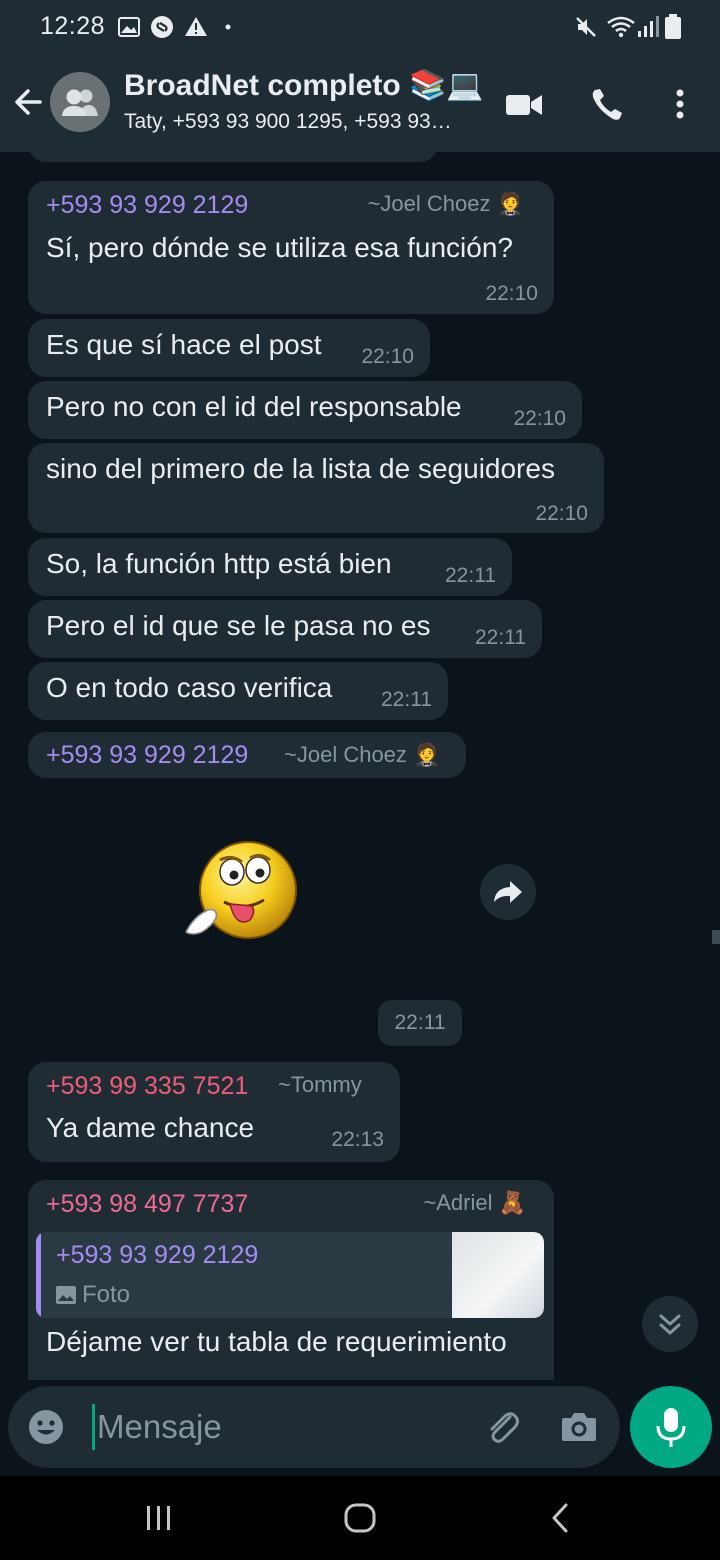 This screenshot has height=1560, width=720. I want to click on double-chevron-down-icon, so click(670, 1324).